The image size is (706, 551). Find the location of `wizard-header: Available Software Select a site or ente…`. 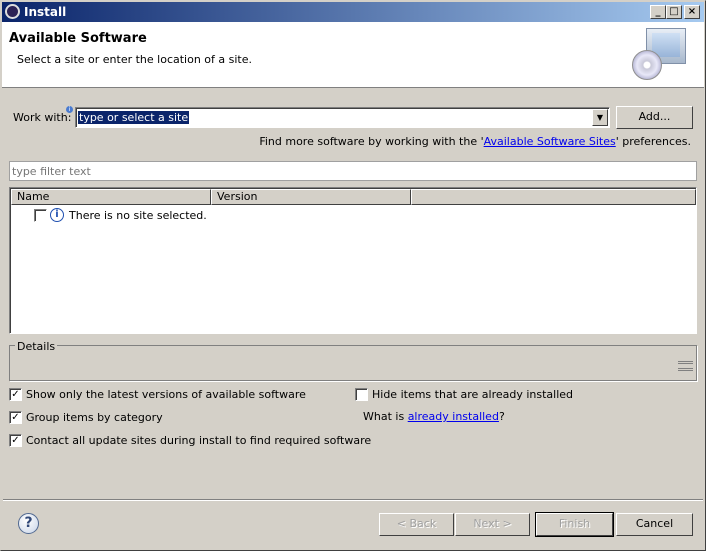

wizard-header: Available Software Select a site or ente… is located at coordinates (353, 55).